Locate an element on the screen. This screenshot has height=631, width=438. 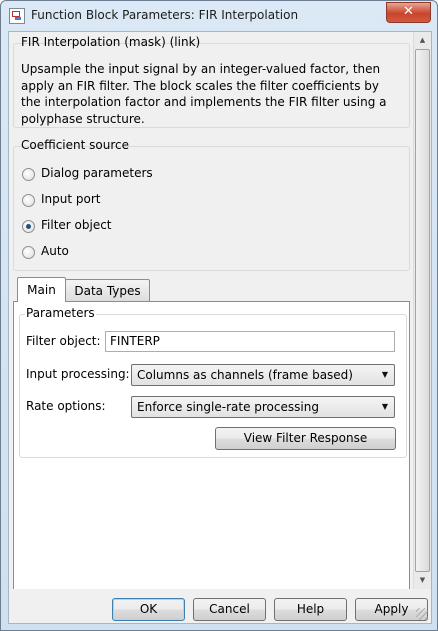
button-bar: OK Cancel Help Apply is located at coordinates (220, 606).